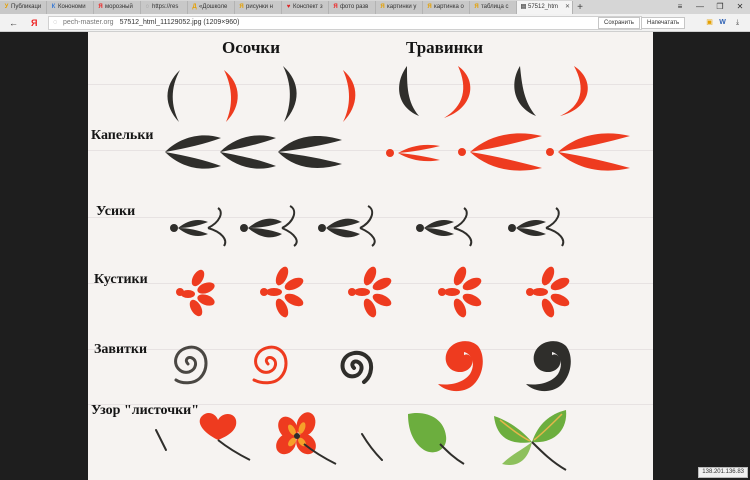 This screenshot has height=480, width=750. What do you see at coordinates (700, 7) in the screenshot?
I see `minimize-button: —` at bounding box center [700, 7].